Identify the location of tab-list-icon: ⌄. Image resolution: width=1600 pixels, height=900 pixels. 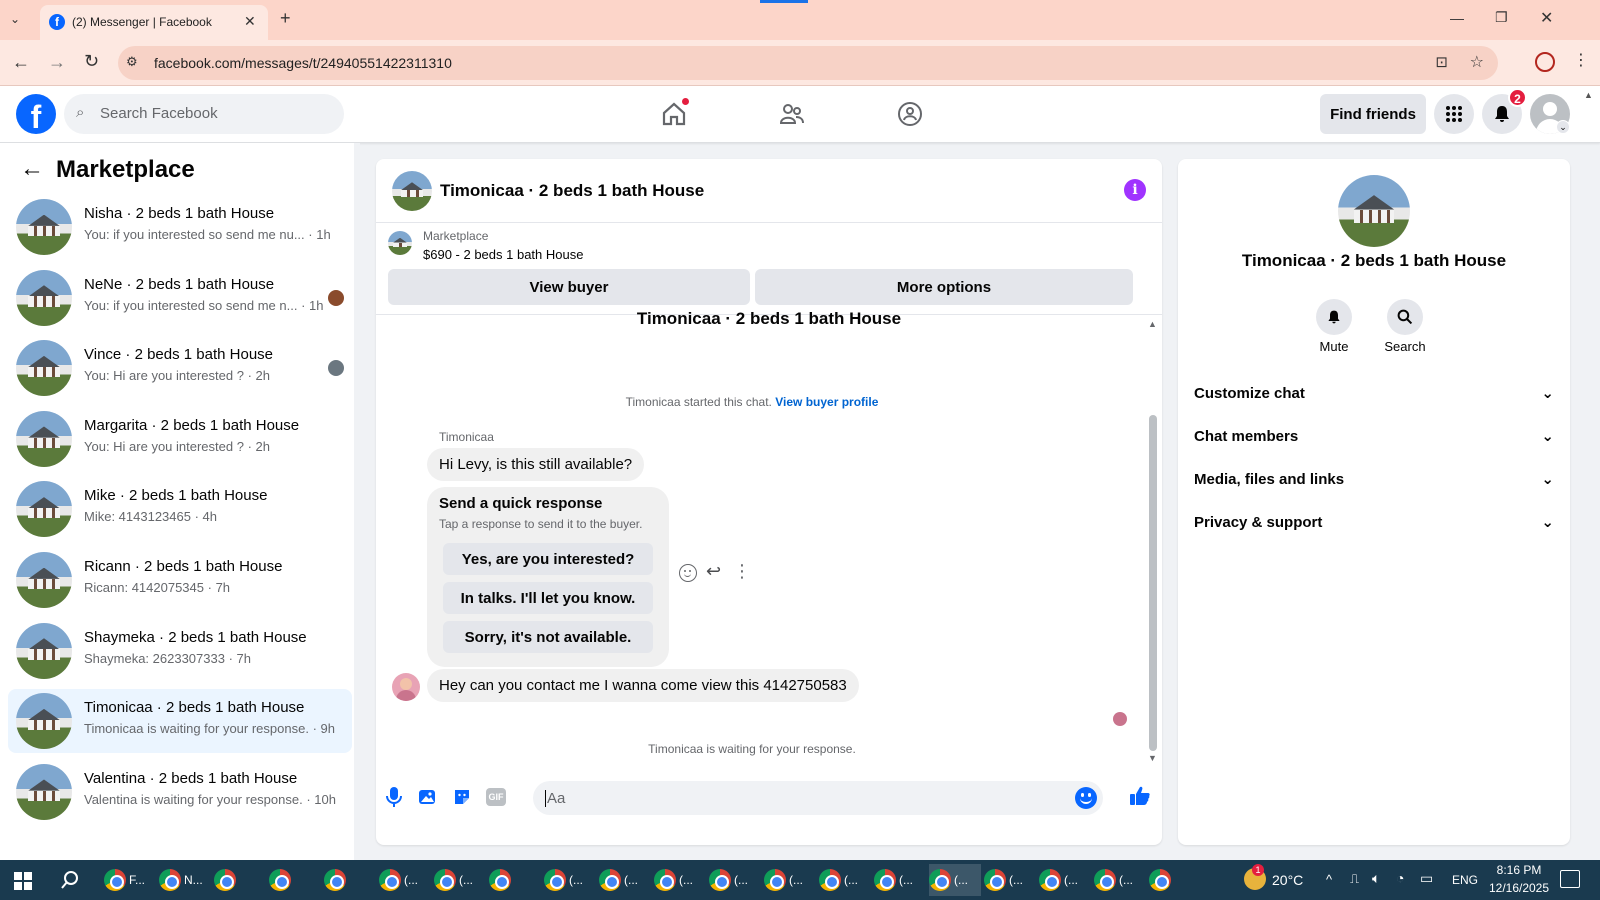
(20, 20).